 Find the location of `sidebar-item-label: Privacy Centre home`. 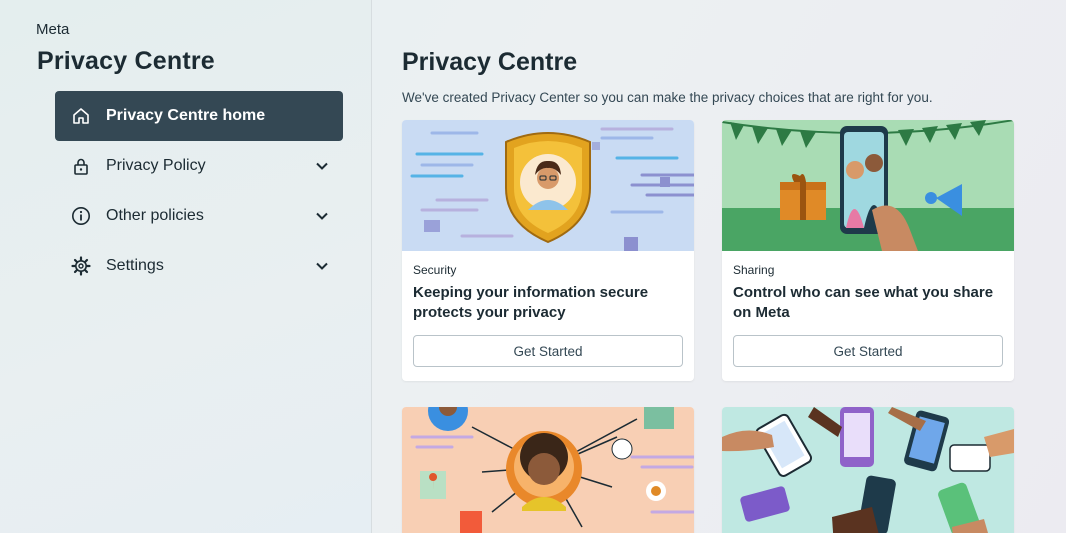

sidebar-item-label: Privacy Centre home is located at coordinates (186, 115).